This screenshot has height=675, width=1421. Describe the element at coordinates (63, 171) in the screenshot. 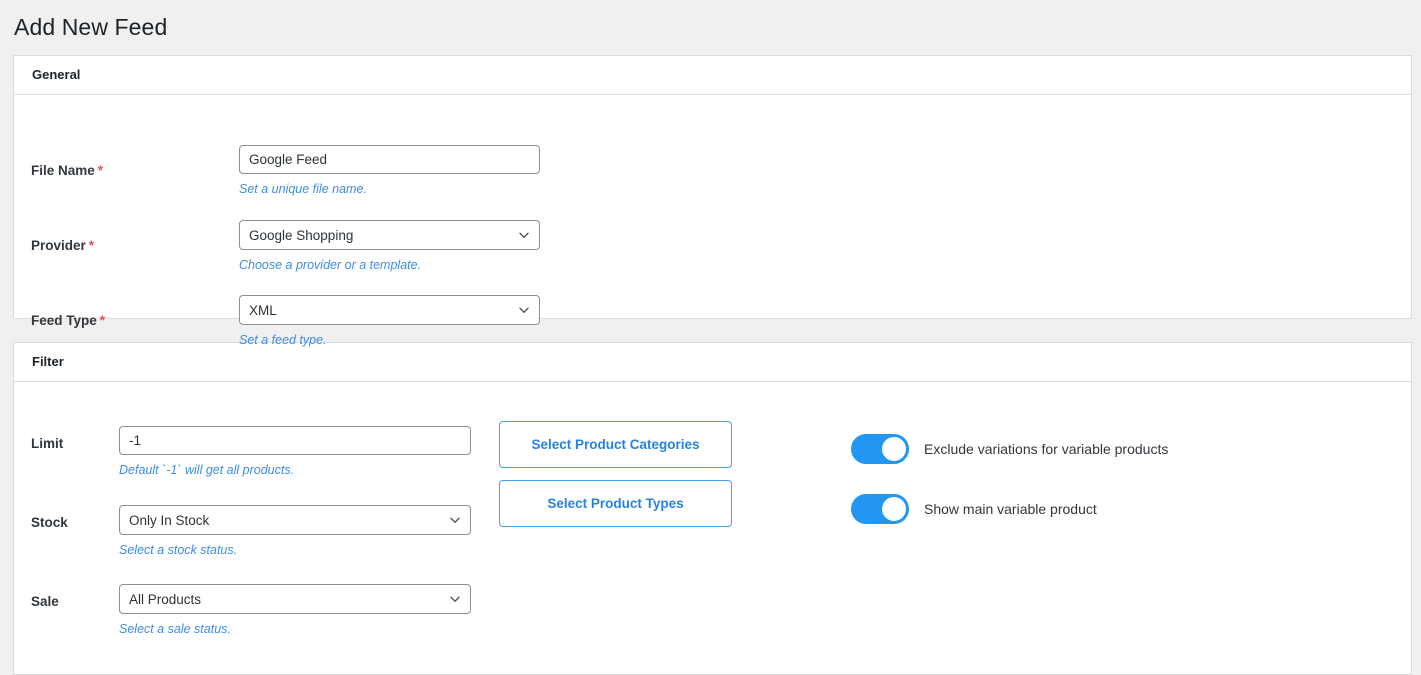

I see `field-label-file-name-text: File Name` at that location.